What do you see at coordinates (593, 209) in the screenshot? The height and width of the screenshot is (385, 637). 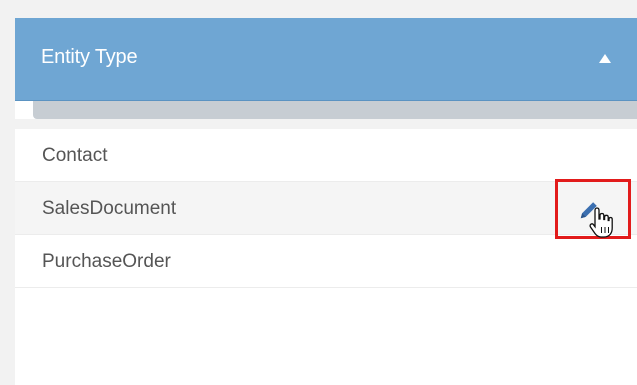 I see `edit-button-highlight` at bounding box center [593, 209].